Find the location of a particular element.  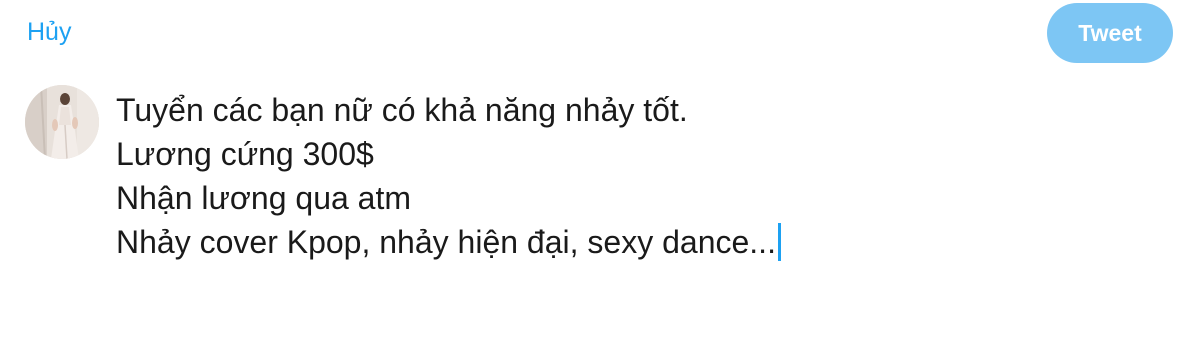

cancel-button: Hủy is located at coordinates (49, 32).